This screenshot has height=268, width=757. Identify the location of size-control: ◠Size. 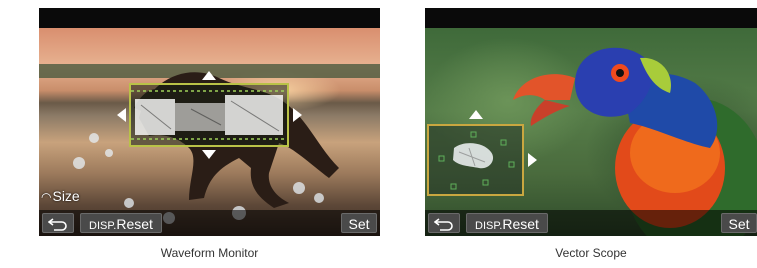
(60, 196).